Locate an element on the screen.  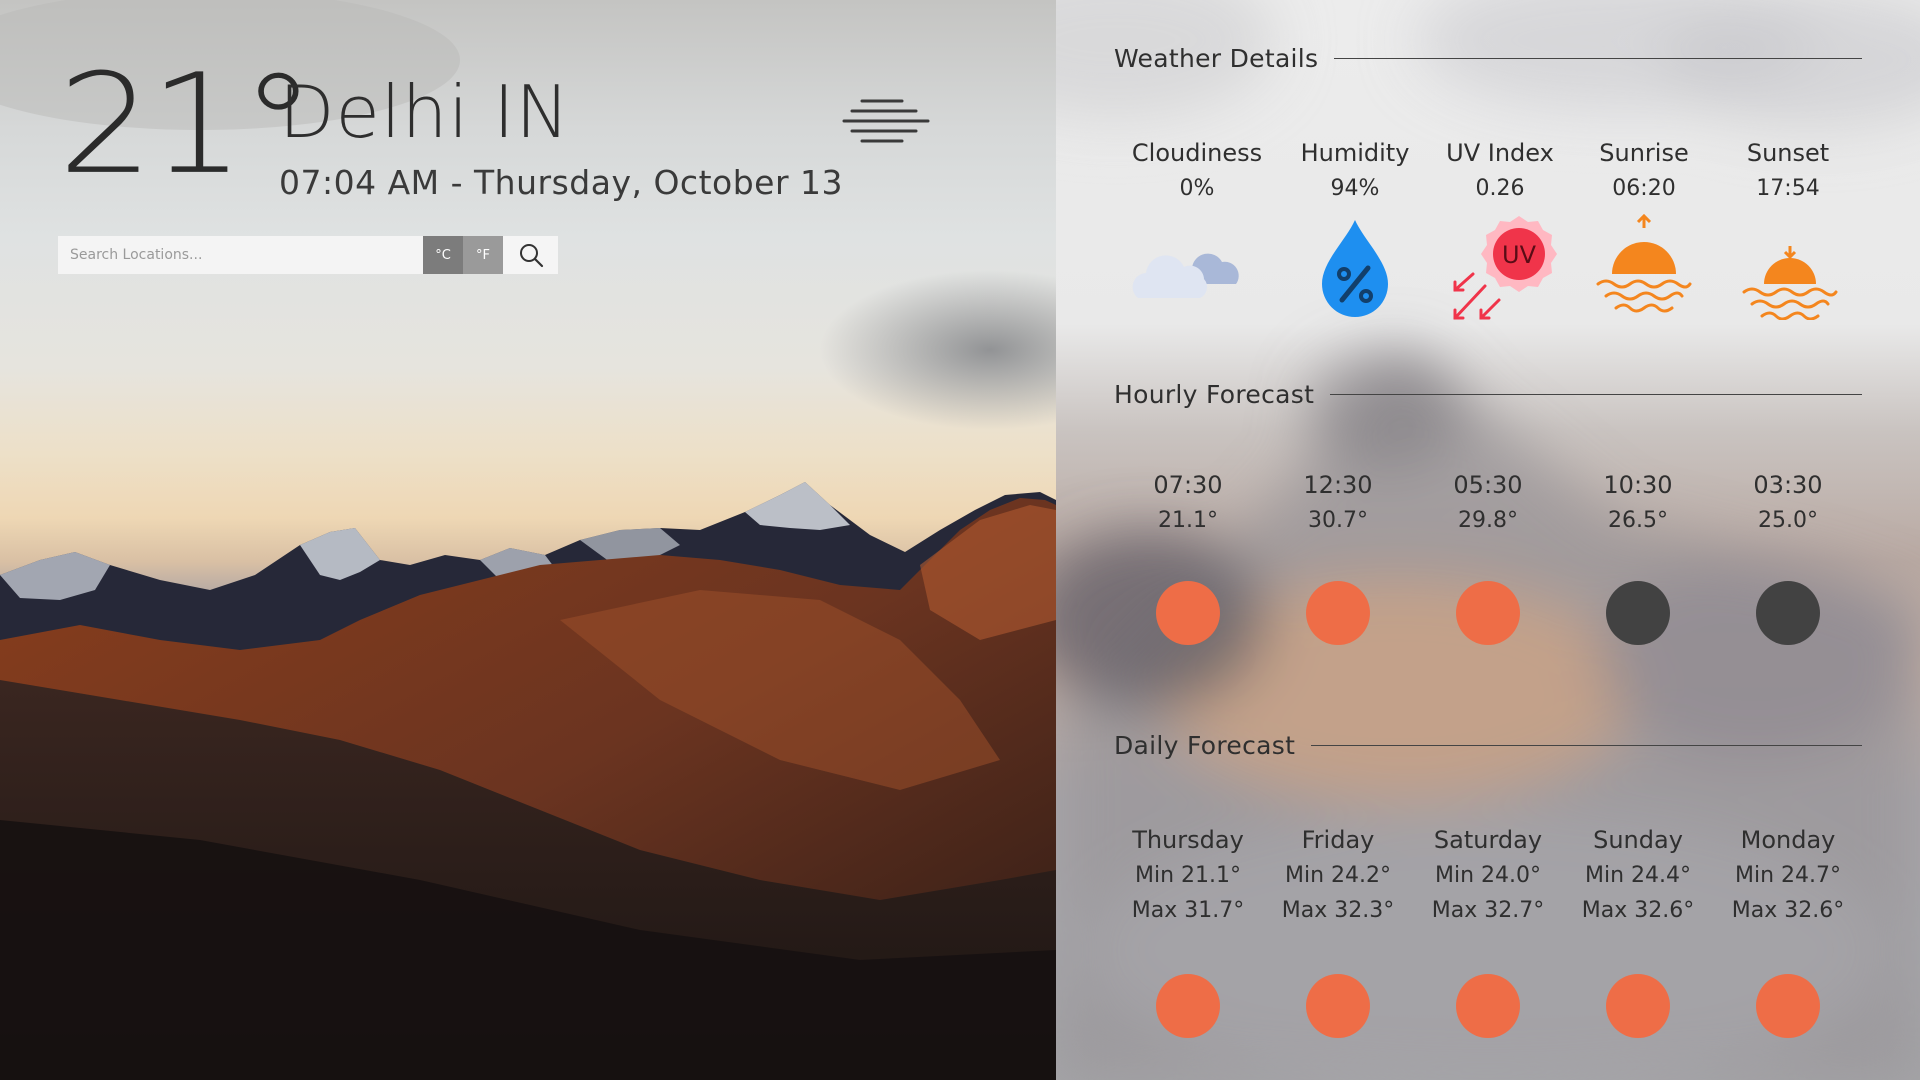
section-title: Daily Forecast is located at coordinates (1205, 745).